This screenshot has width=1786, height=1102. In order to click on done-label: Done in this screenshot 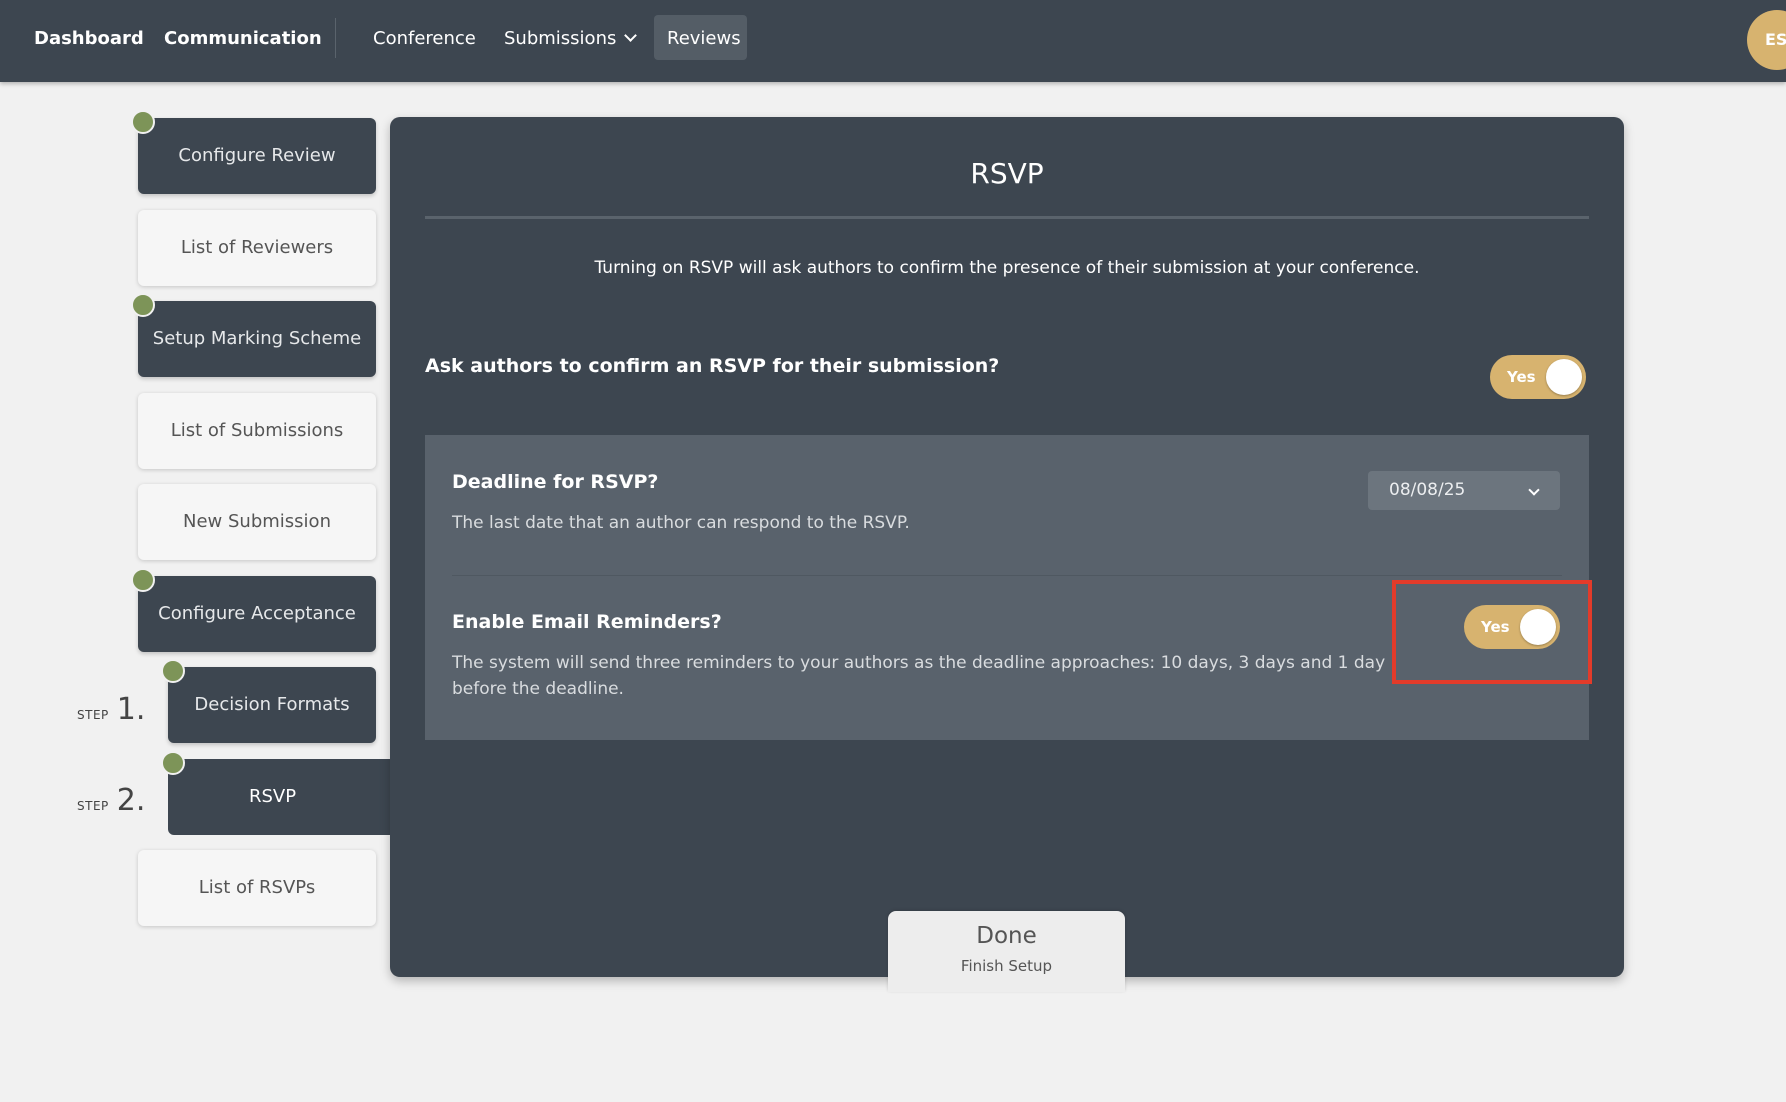, I will do `click(1006, 936)`.